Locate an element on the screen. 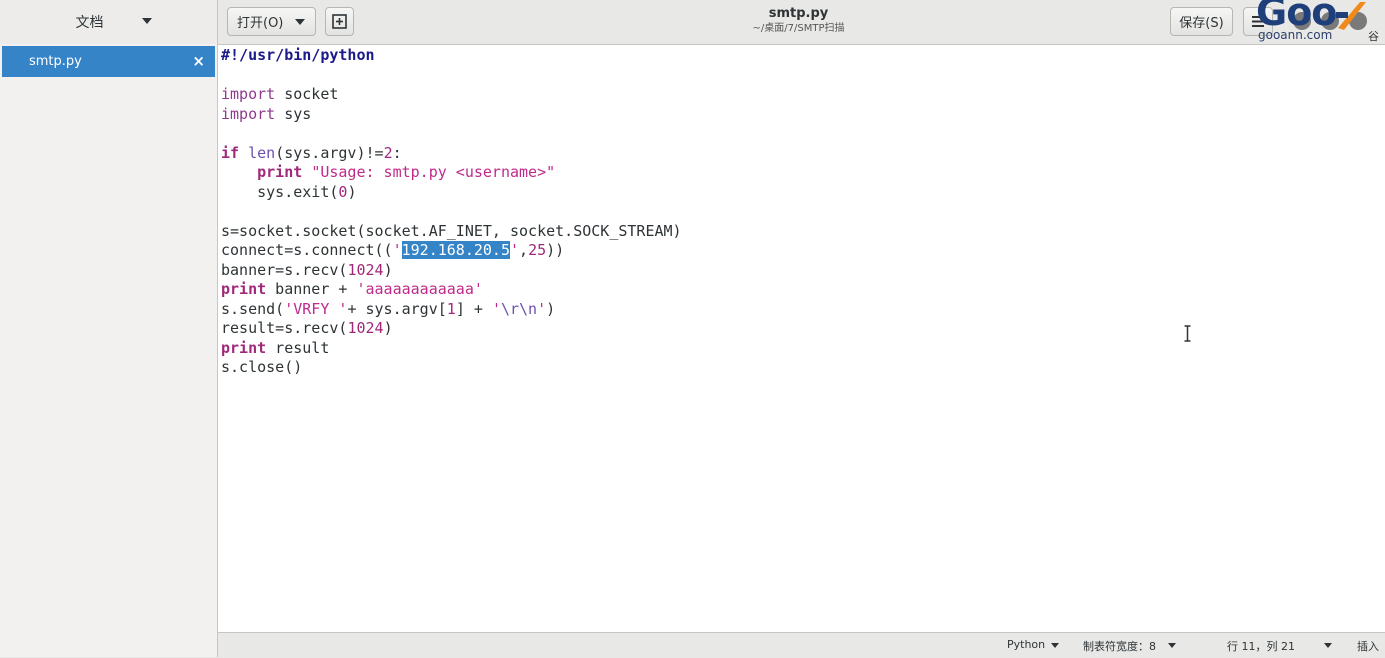 This screenshot has height=658, width=1385. code-token: \r\n is located at coordinates (519, 308).